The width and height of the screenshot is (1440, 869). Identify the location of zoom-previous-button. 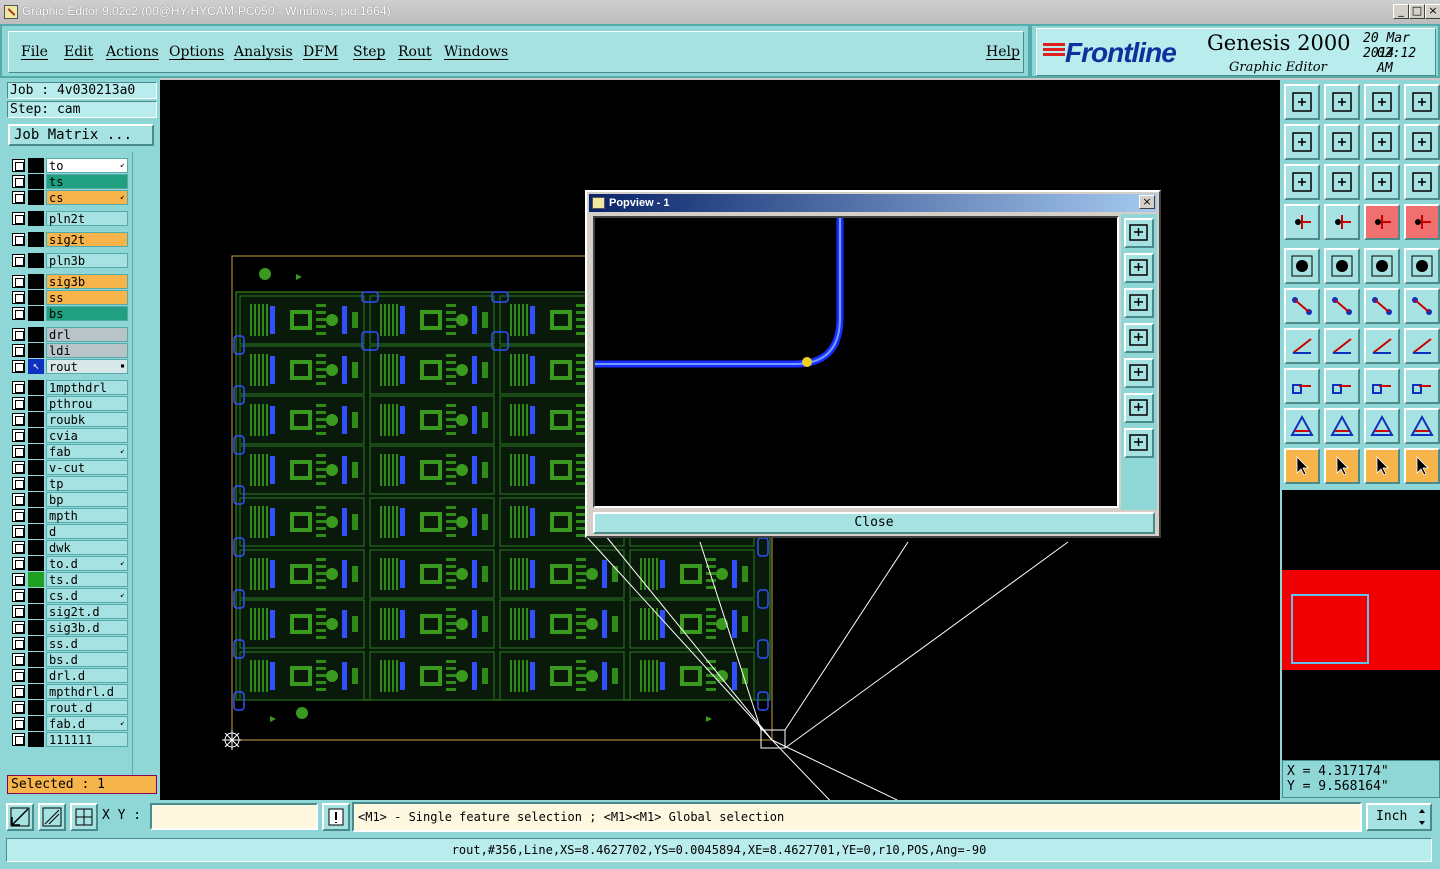
(1382, 142).